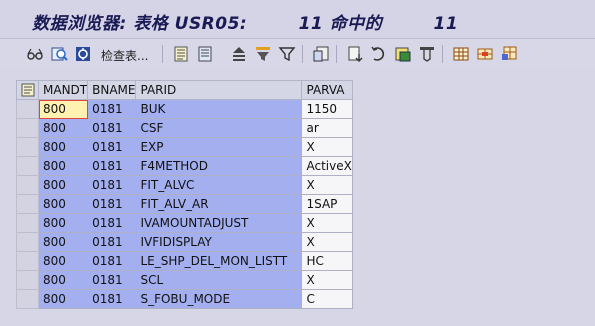 This screenshot has height=326, width=595. What do you see at coordinates (403, 54) in the screenshot?
I see `save-icon` at bounding box center [403, 54].